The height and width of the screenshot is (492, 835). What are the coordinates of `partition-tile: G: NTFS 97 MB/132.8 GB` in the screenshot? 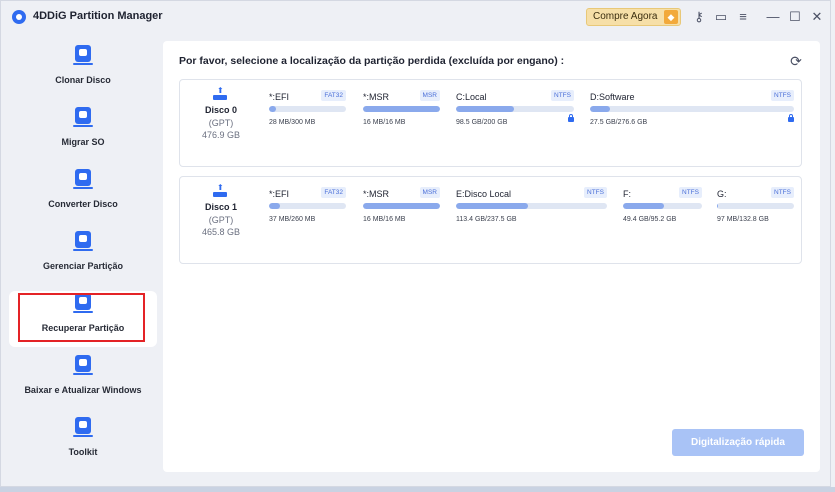 It's located at (755, 220).